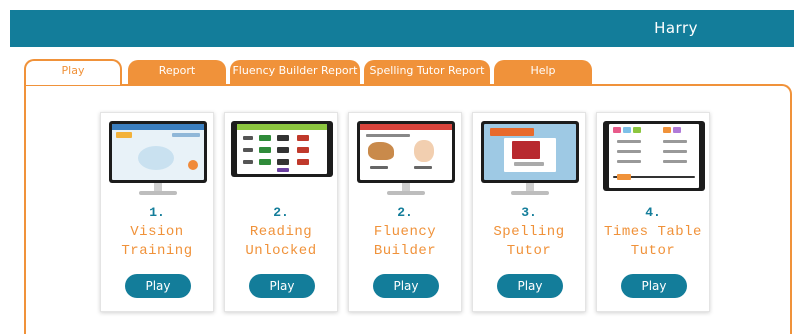  I want to click on tab-spelling-tutor-report: Spelling Tutor Report, so click(427, 72).